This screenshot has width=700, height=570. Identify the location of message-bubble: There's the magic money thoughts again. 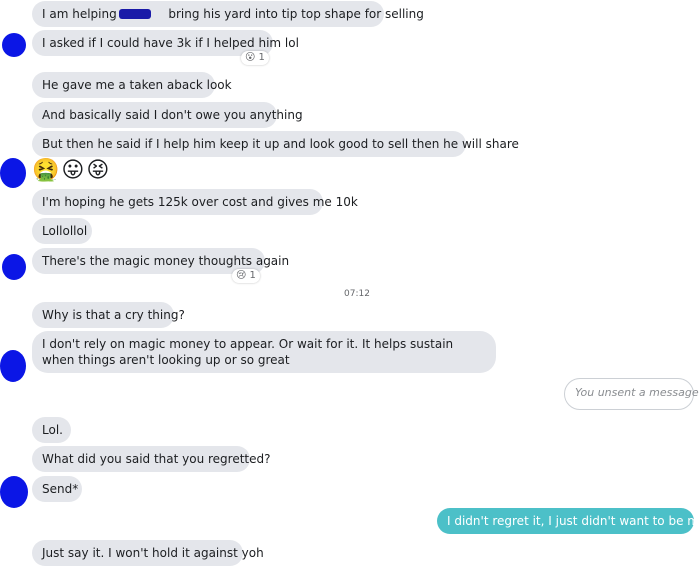
(160, 261).